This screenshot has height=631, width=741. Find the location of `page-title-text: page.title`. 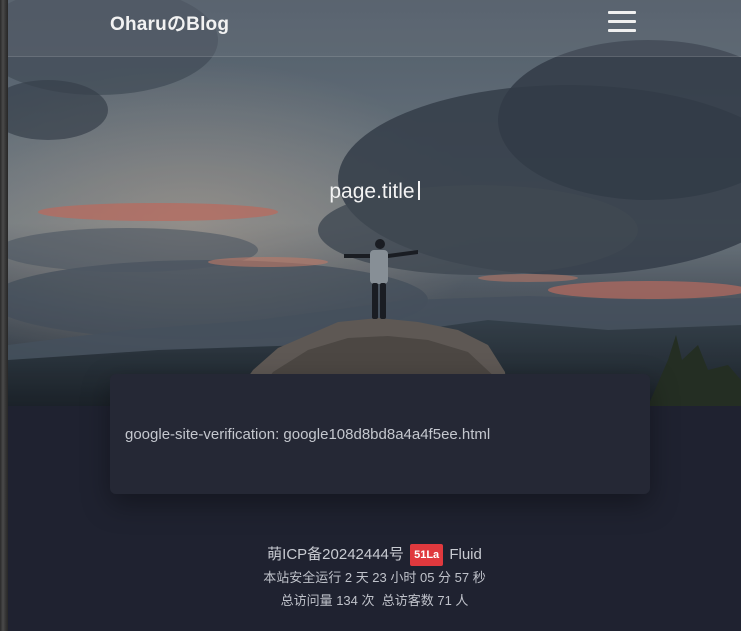

page-title-text: page.title is located at coordinates (372, 191).